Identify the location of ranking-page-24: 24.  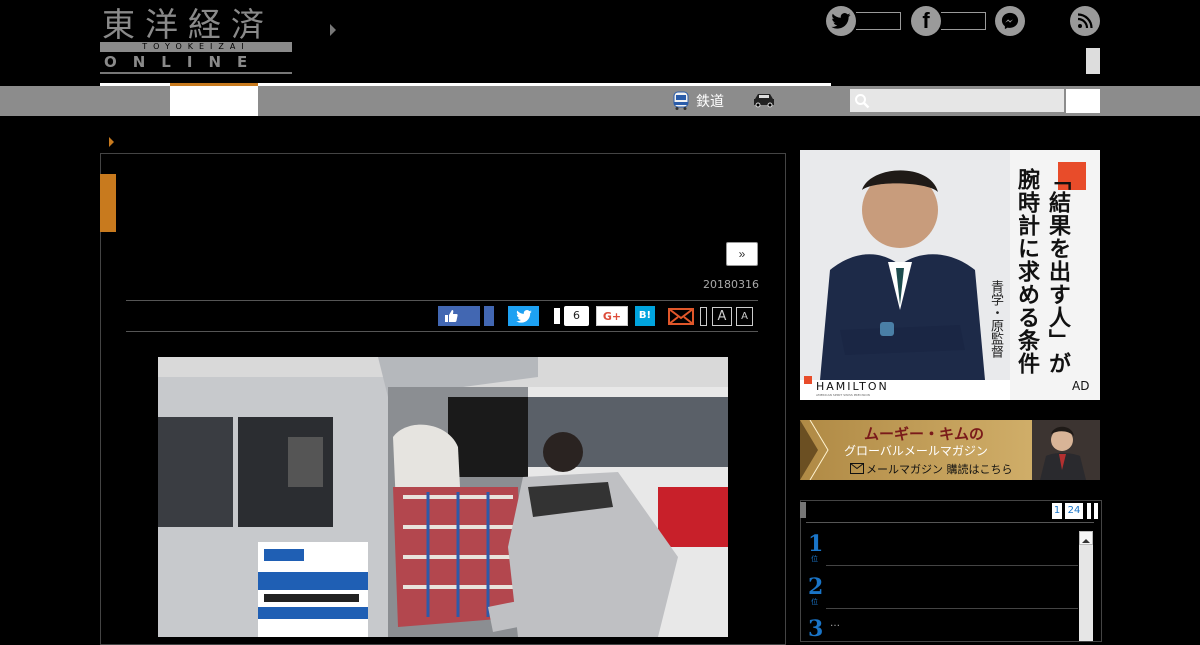
(1074, 511).